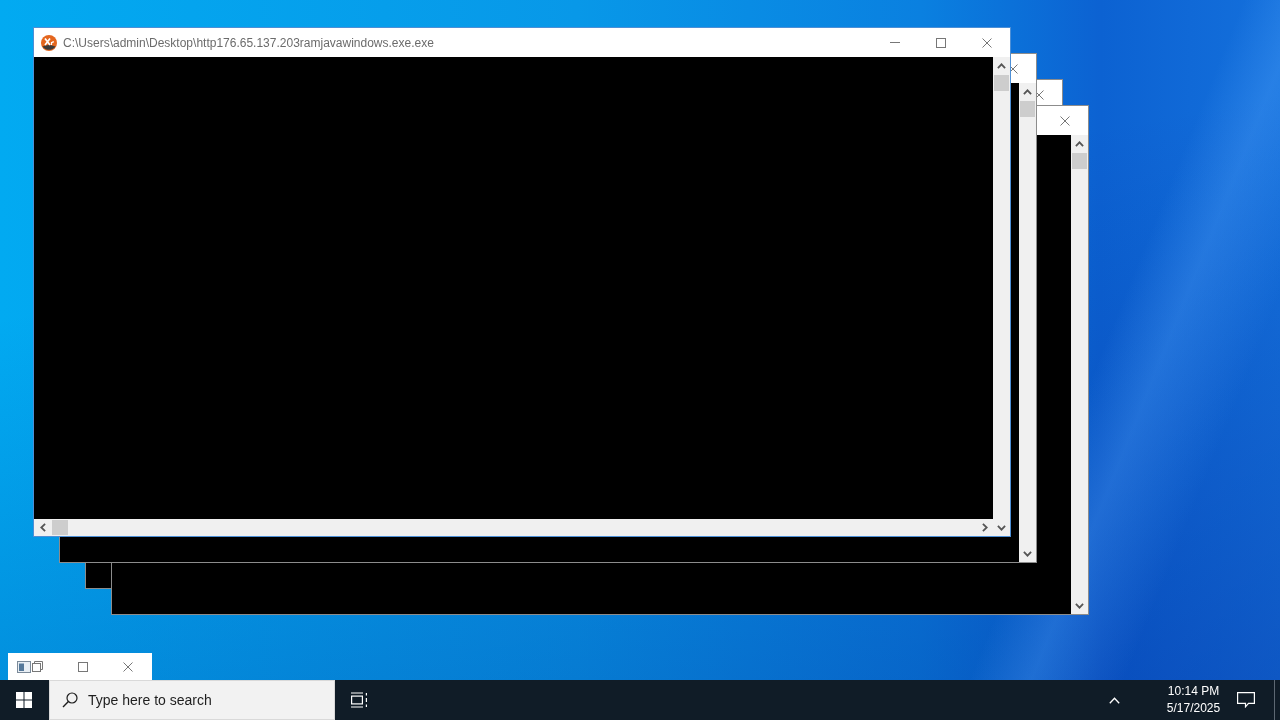  What do you see at coordinates (359, 700) in the screenshot?
I see `task-view-icon` at bounding box center [359, 700].